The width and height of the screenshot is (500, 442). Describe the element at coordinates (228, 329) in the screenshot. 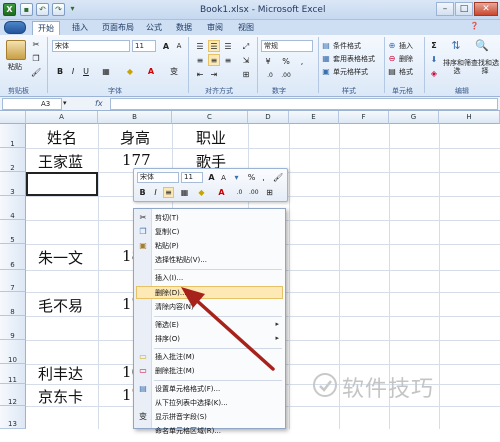

I see `annotation-arrow` at that location.